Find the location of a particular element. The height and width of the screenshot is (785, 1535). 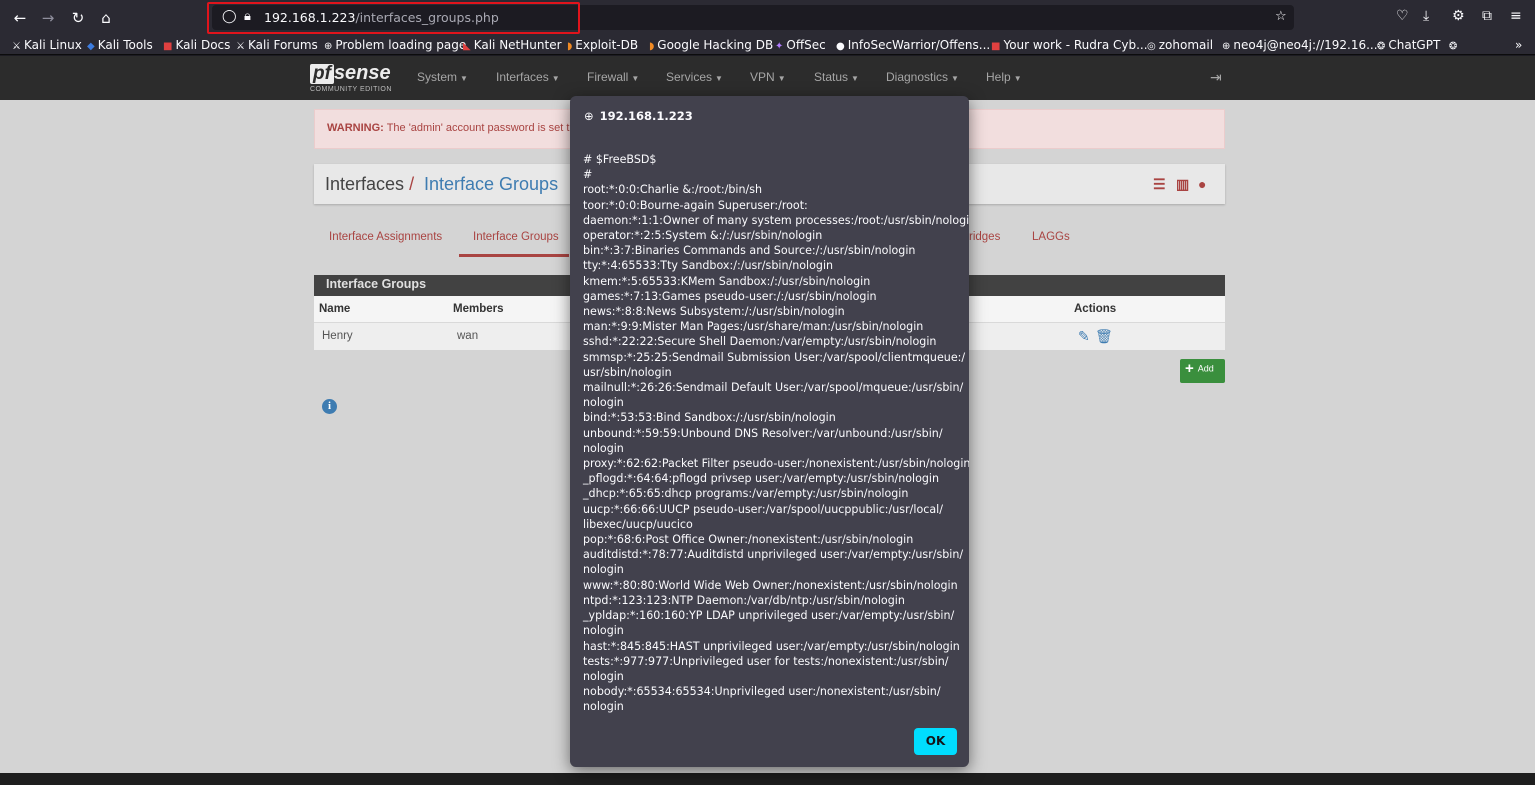

menu-help: Help ▼ is located at coordinates (1004, 77).